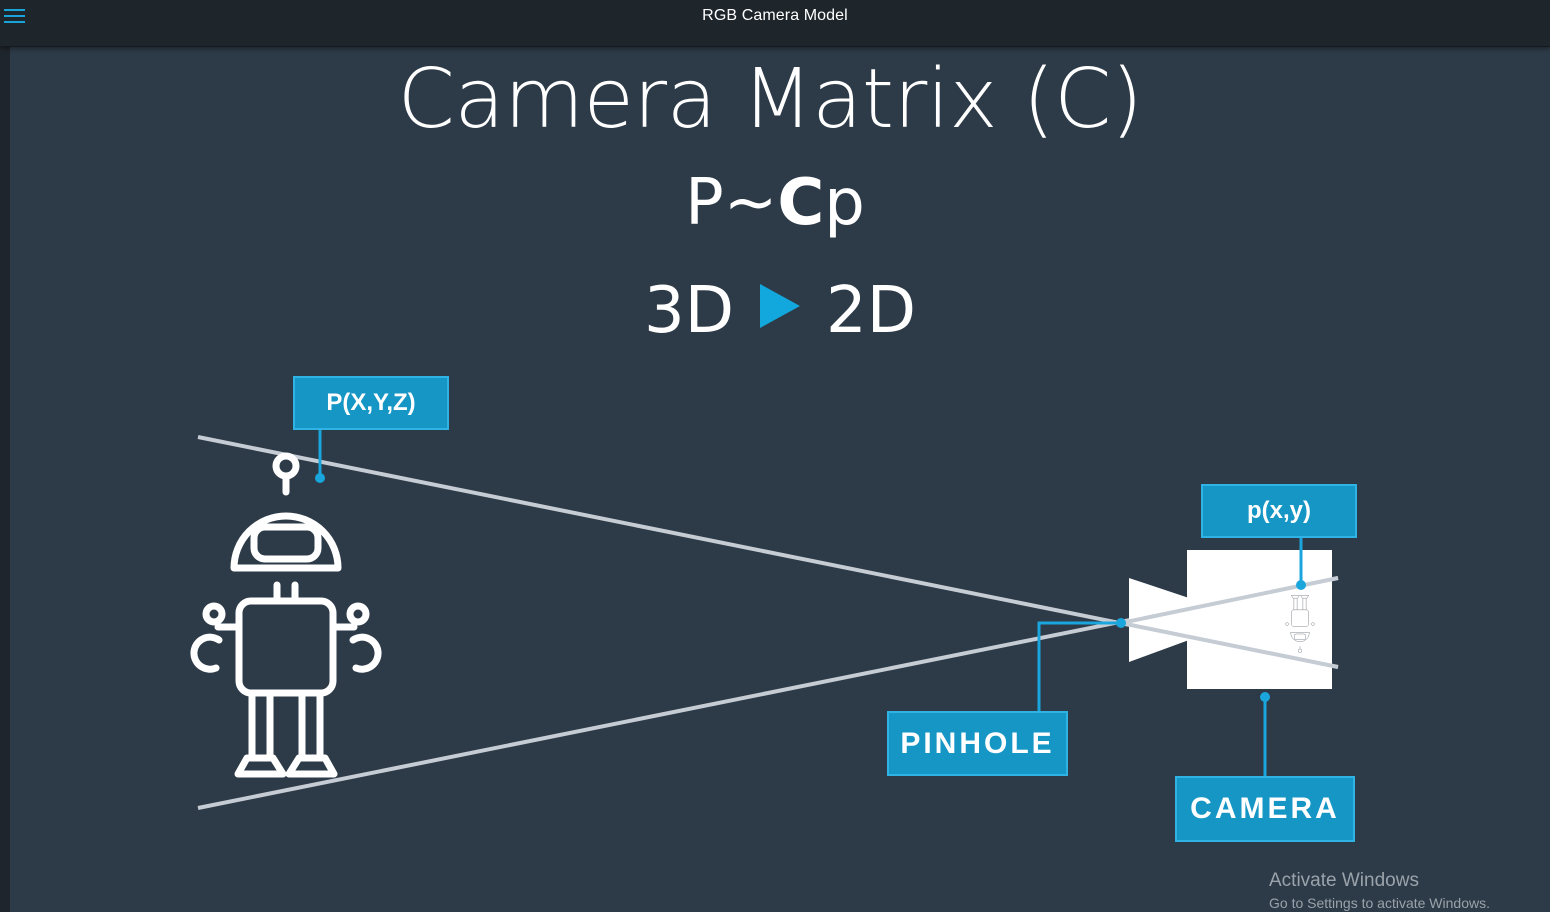 Image resolution: width=1550 pixels, height=912 pixels. Describe the element at coordinates (1379, 903) in the screenshot. I see `activate-windows-hint: Go to Settings to activate Windows.` at that location.